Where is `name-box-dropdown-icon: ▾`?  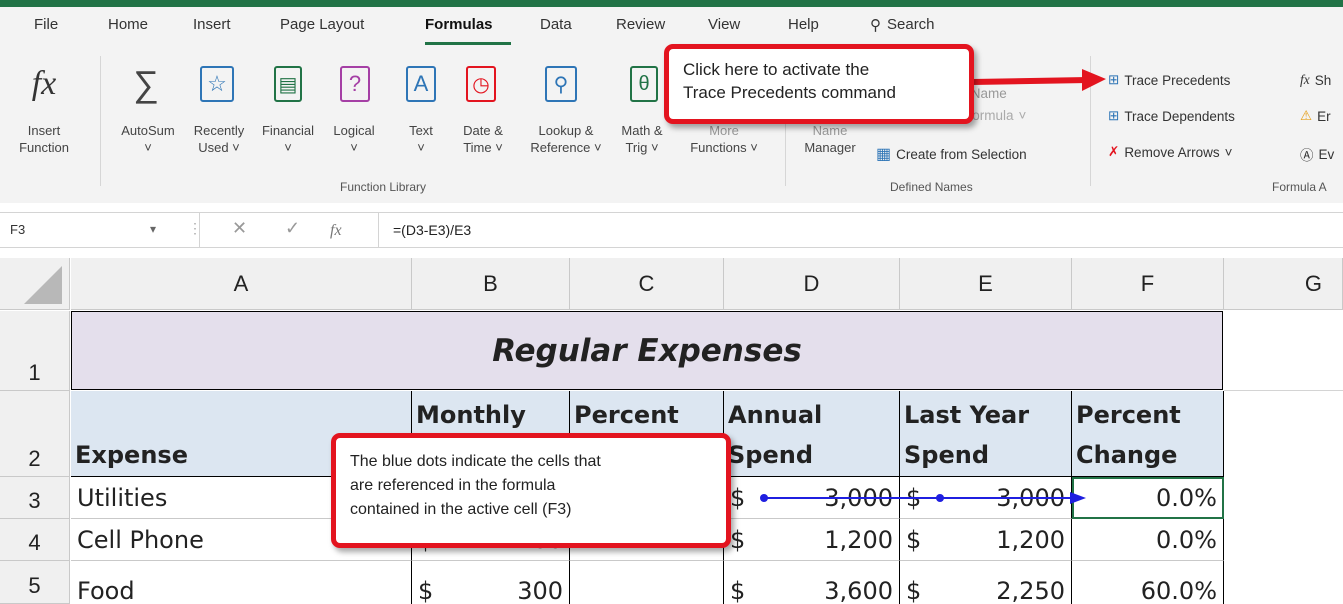
name-box-dropdown-icon: ▾ is located at coordinates (153, 229).